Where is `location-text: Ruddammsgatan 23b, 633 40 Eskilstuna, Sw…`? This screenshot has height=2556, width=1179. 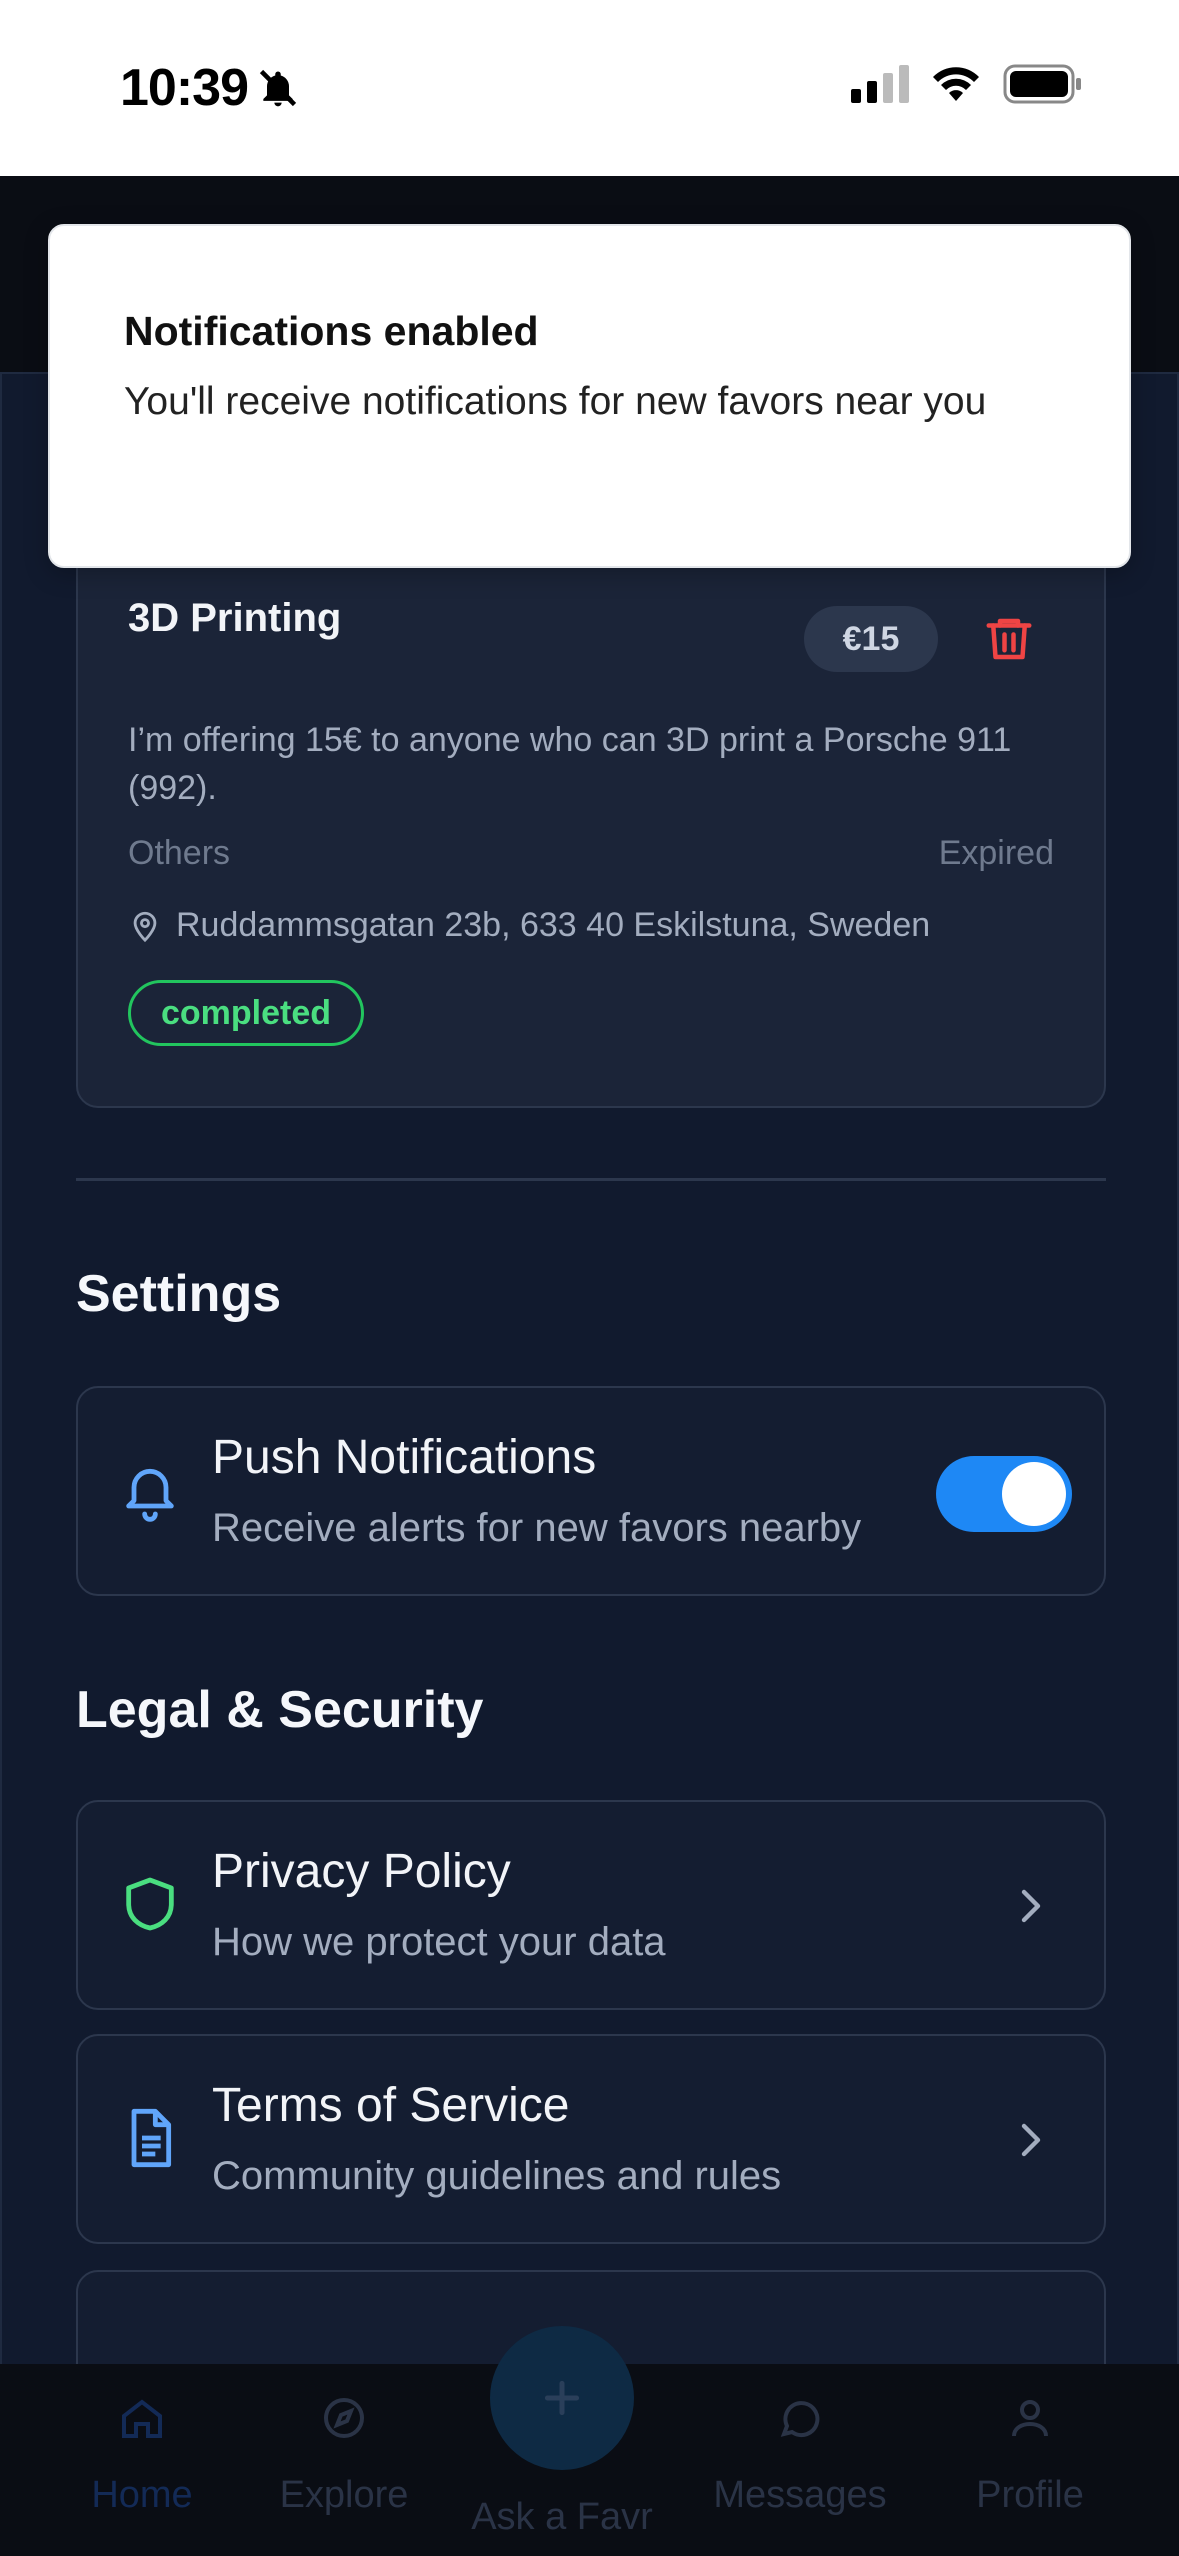 location-text: Ruddammsgatan 23b, 633 40 Eskilstuna, Sw… is located at coordinates (553, 925).